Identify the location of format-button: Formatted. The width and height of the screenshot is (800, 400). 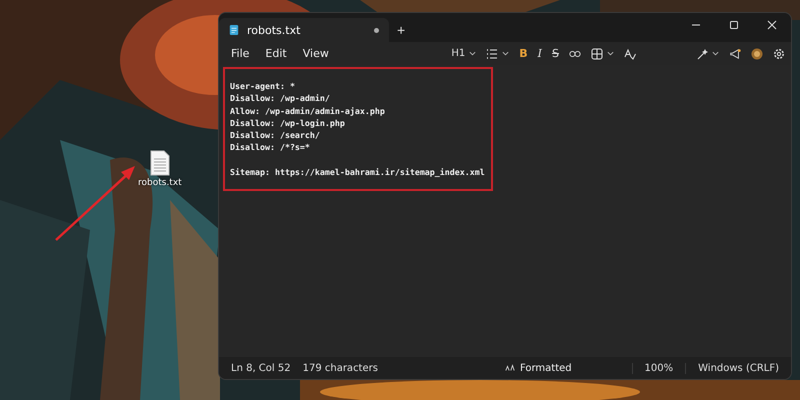
(538, 368).